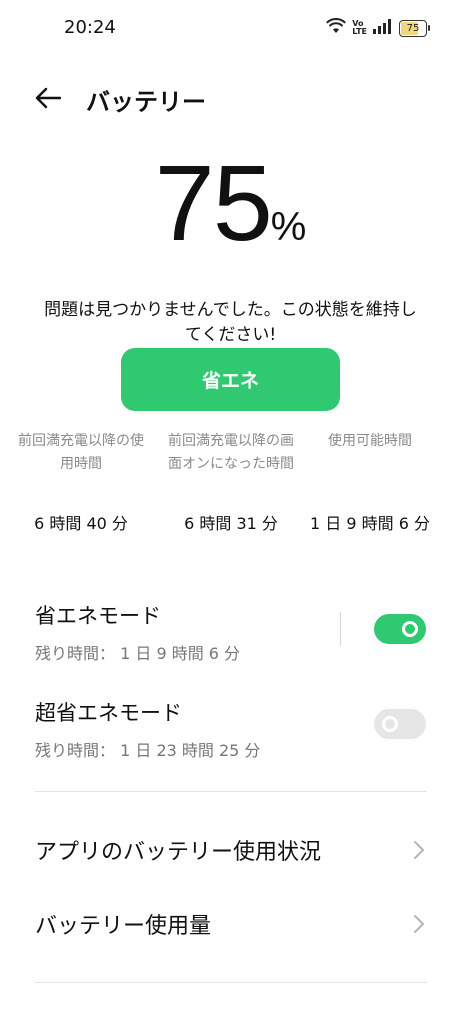  I want to click on super-power-saving-mode-row: 超省エネモード 残り時間： 1 日 23 時間 25 分, so click(147, 729).